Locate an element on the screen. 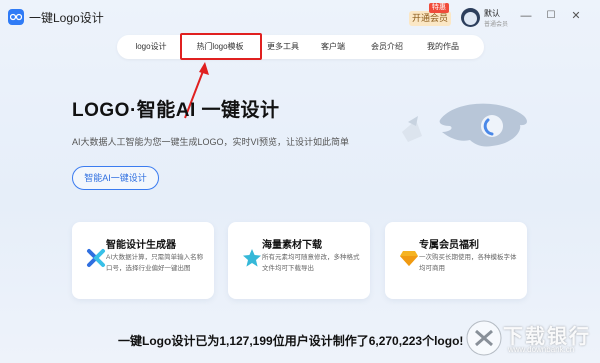 The height and width of the screenshot is (363, 600). nav-client: 客户端 is located at coordinates (333, 47).